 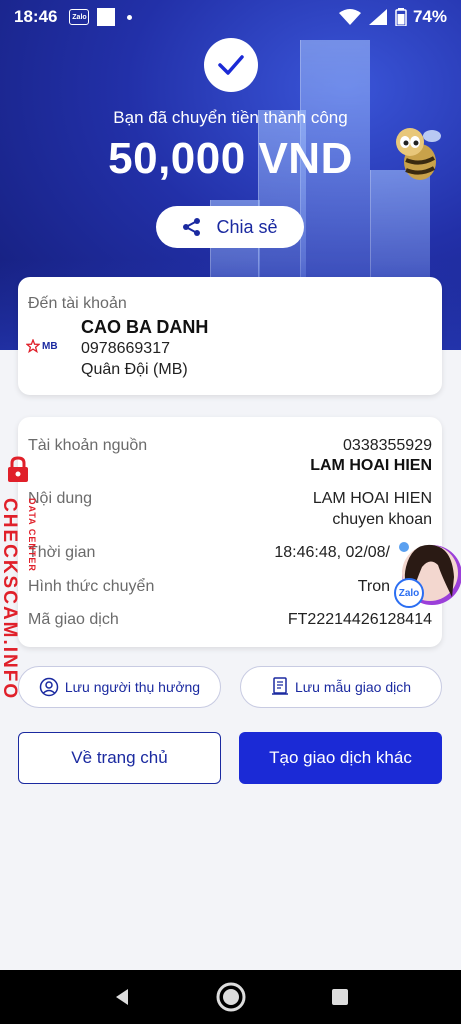 I want to click on save-beneficiary-button: Lưu người thụ hưởng, so click(x=119, y=687).